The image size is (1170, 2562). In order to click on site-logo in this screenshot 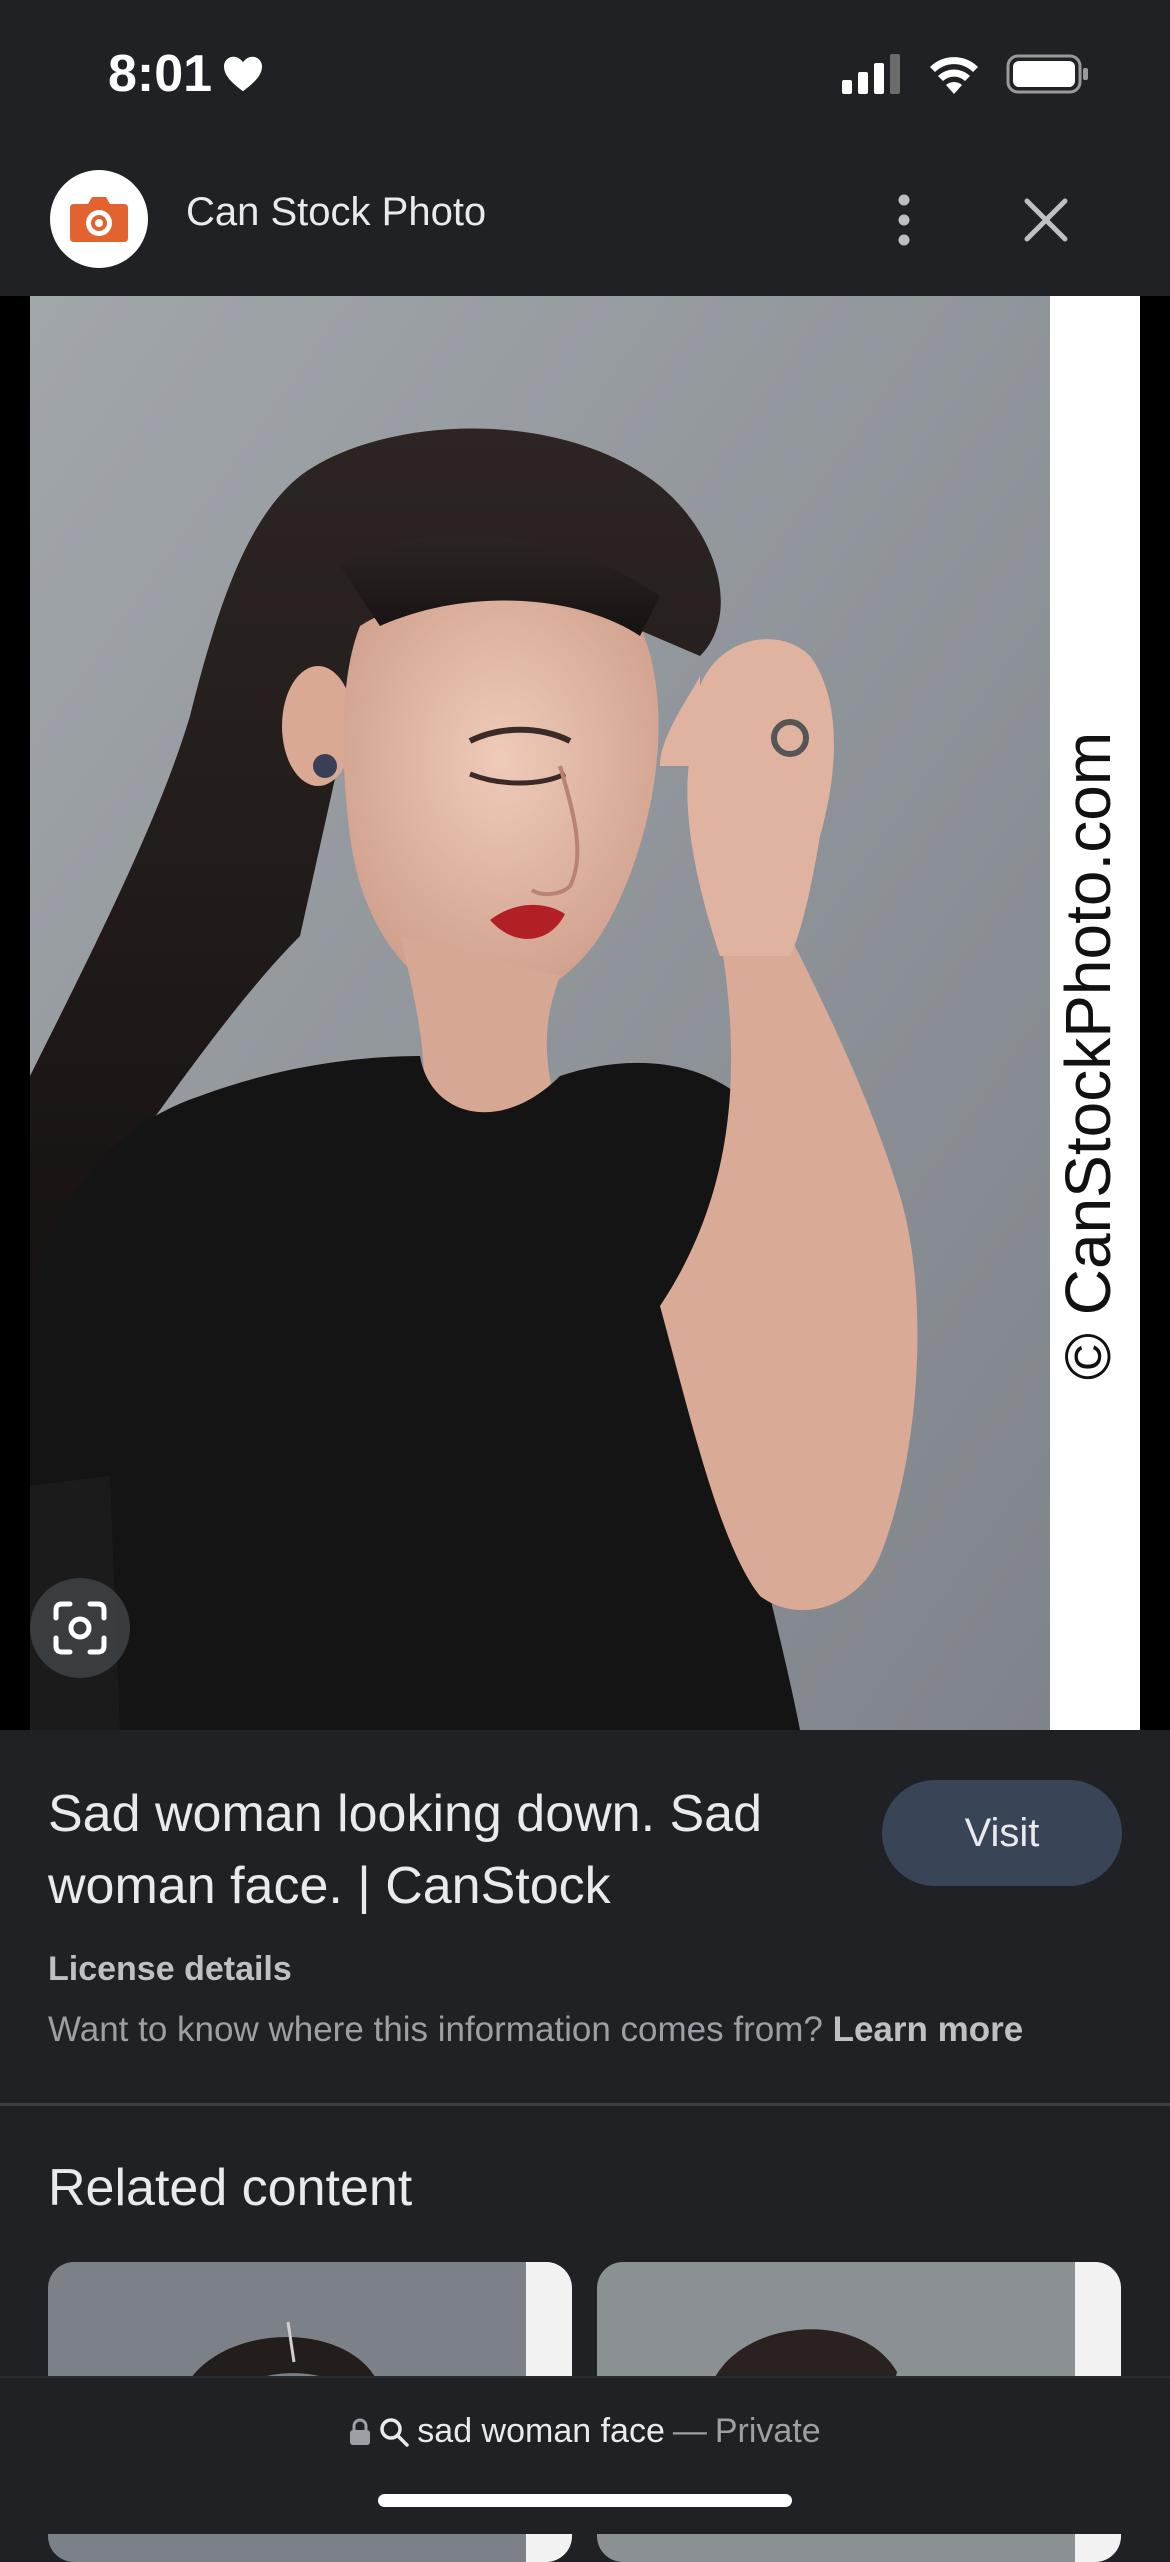, I will do `click(99, 219)`.